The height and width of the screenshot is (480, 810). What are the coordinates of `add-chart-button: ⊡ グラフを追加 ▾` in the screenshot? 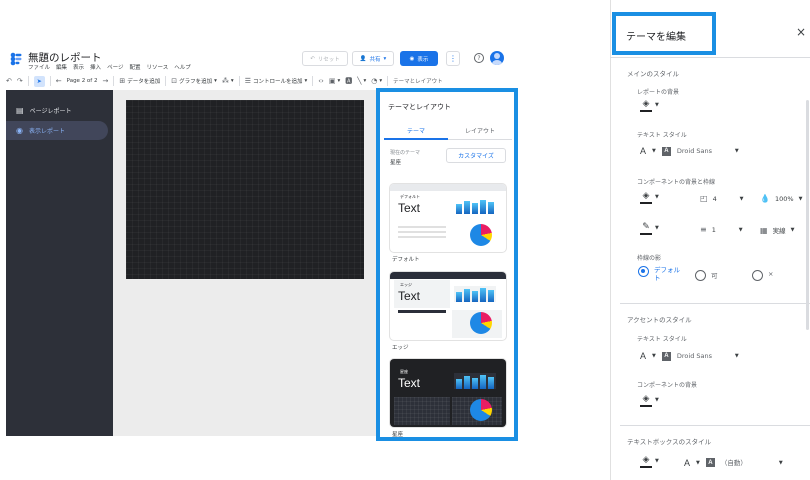 It's located at (194, 81).